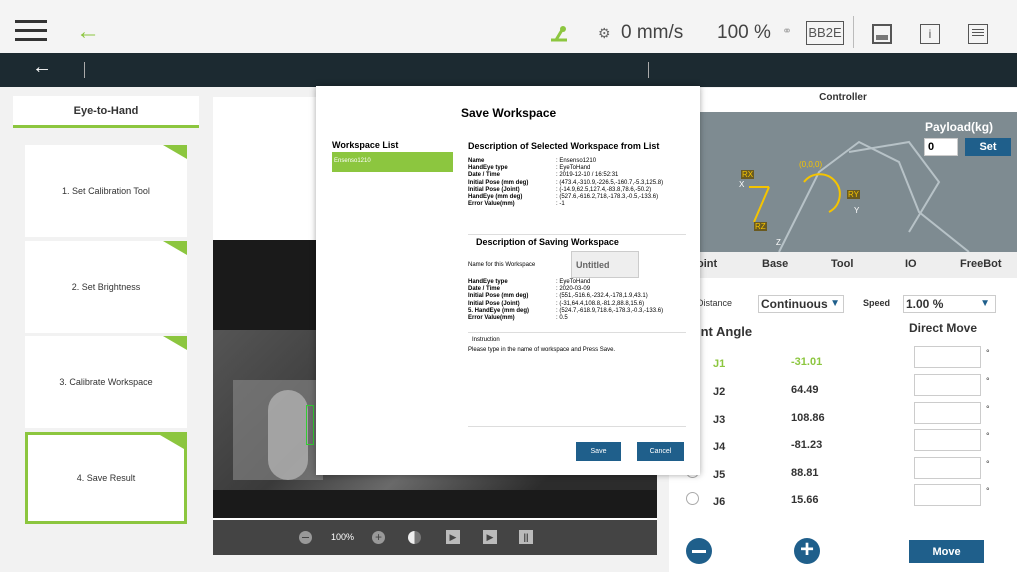  What do you see at coordinates (660, 451) in the screenshot?
I see `cancel-button: Cancel` at bounding box center [660, 451].